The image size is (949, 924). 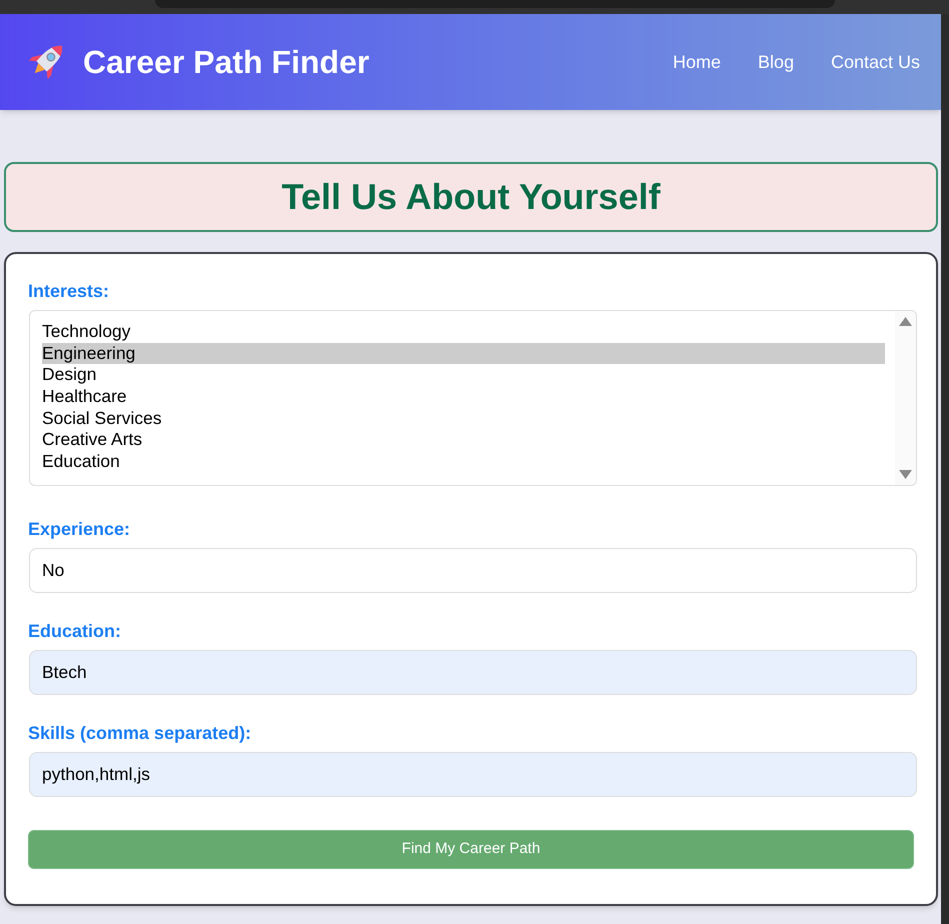 What do you see at coordinates (473, 774) in the screenshot?
I see `text-input: python,html,js` at bounding box center [473, 774].